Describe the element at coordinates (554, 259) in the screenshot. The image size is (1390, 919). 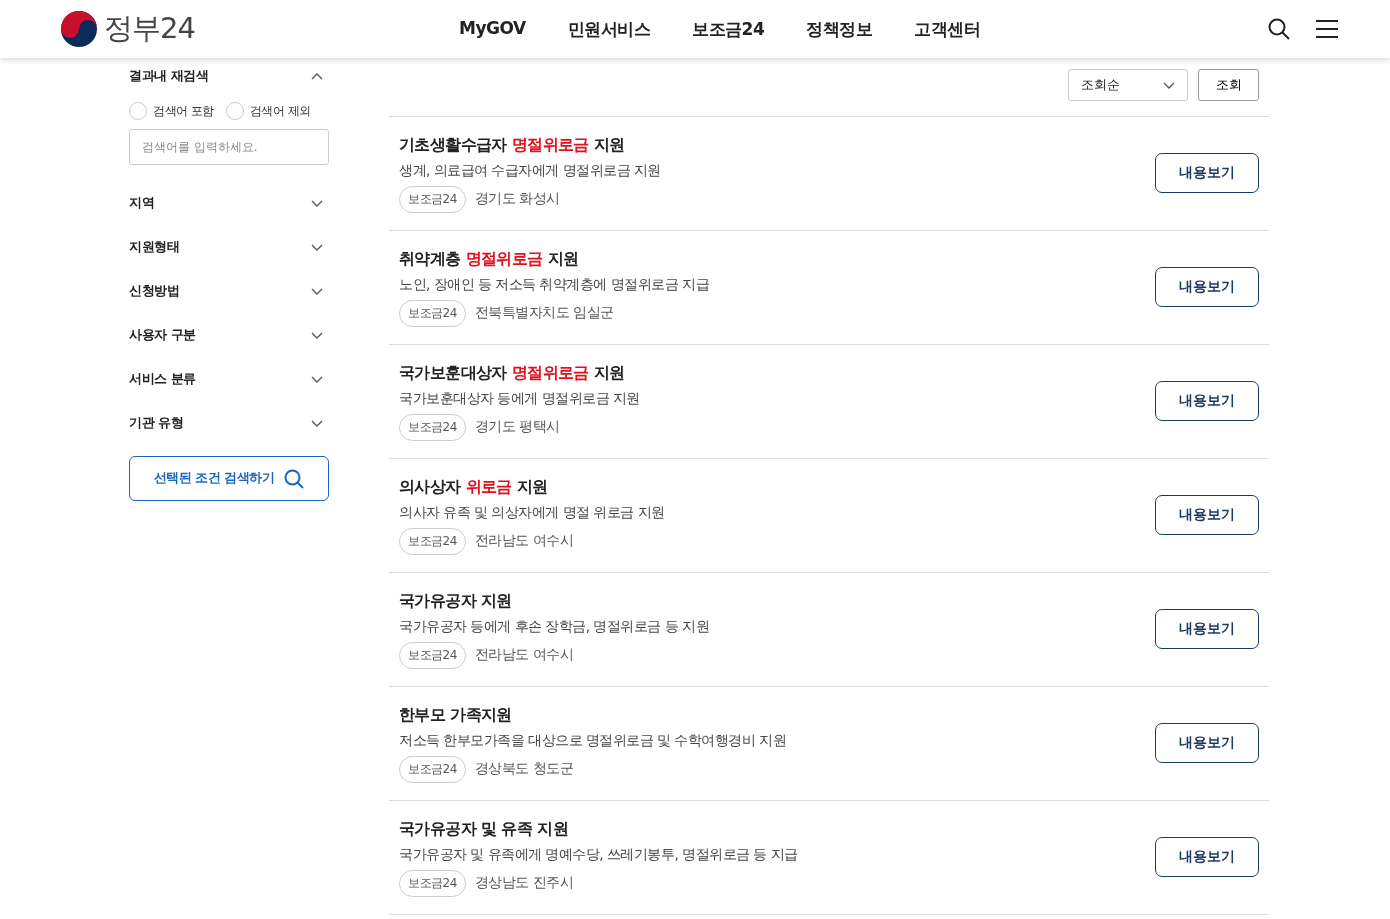
I see `result-title: 취약계층 명절위로금 지원` at that location.